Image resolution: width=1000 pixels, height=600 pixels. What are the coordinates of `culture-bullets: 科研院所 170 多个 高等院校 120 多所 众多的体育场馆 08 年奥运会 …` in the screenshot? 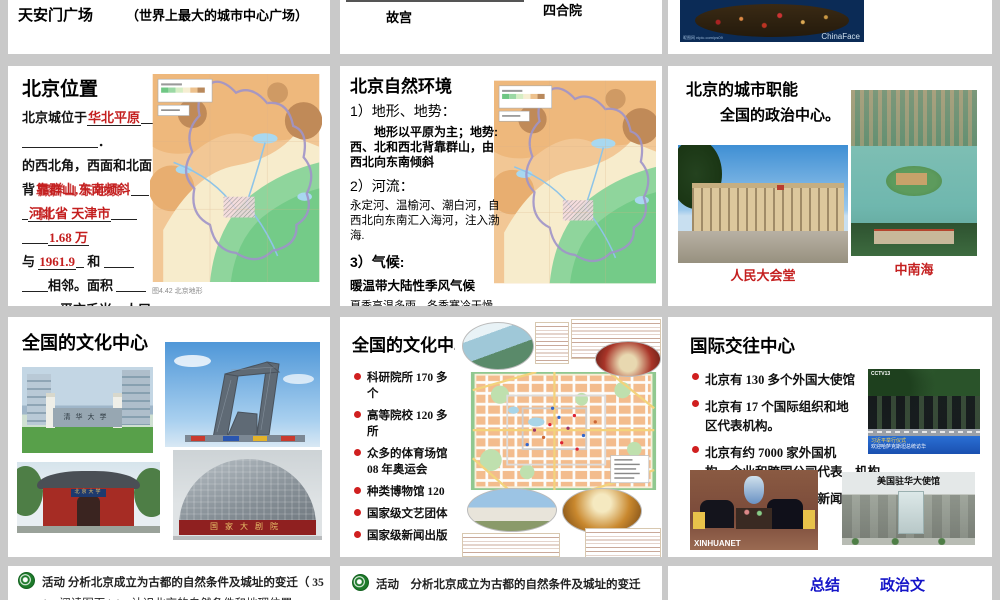 It's located at (406, 459).